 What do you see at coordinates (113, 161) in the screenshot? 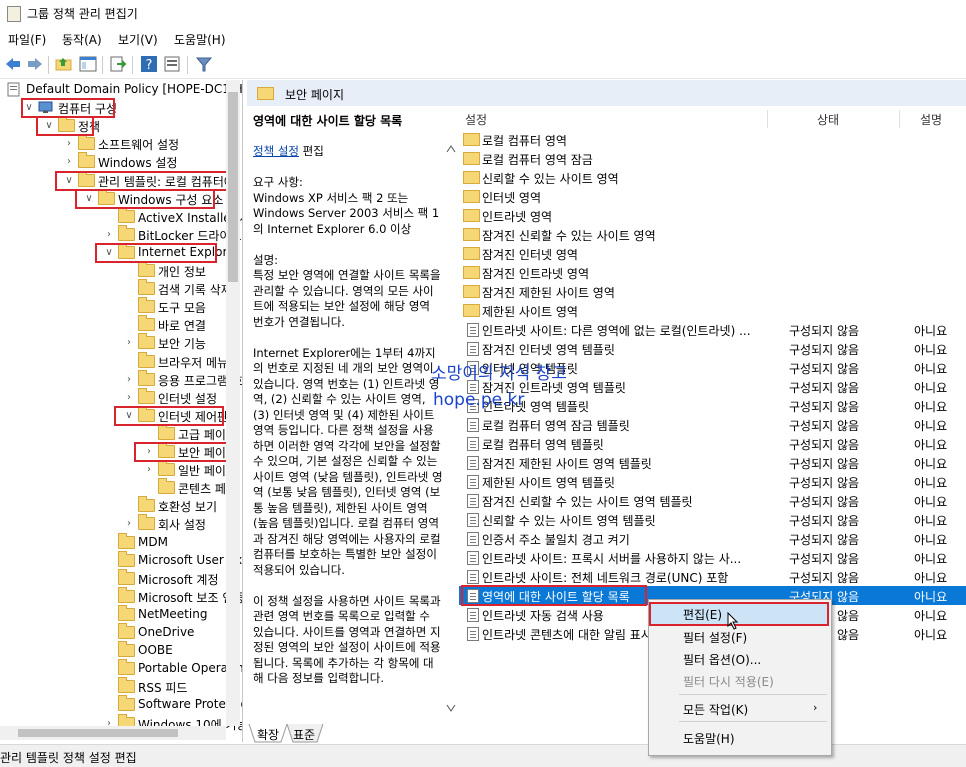
I see `tree-item: › Windows 설정` at bounding box center [113, 161].